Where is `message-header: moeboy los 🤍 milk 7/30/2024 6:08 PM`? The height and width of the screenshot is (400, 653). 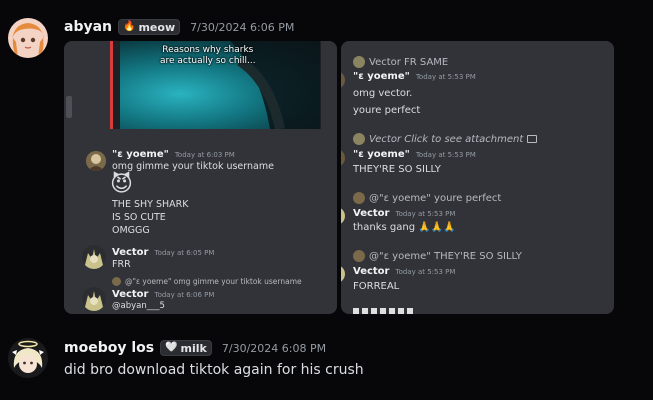 message-header: moeboy los 🤍 milk 7/30/2024 6:08 PM is located at coordinates (195, 348).